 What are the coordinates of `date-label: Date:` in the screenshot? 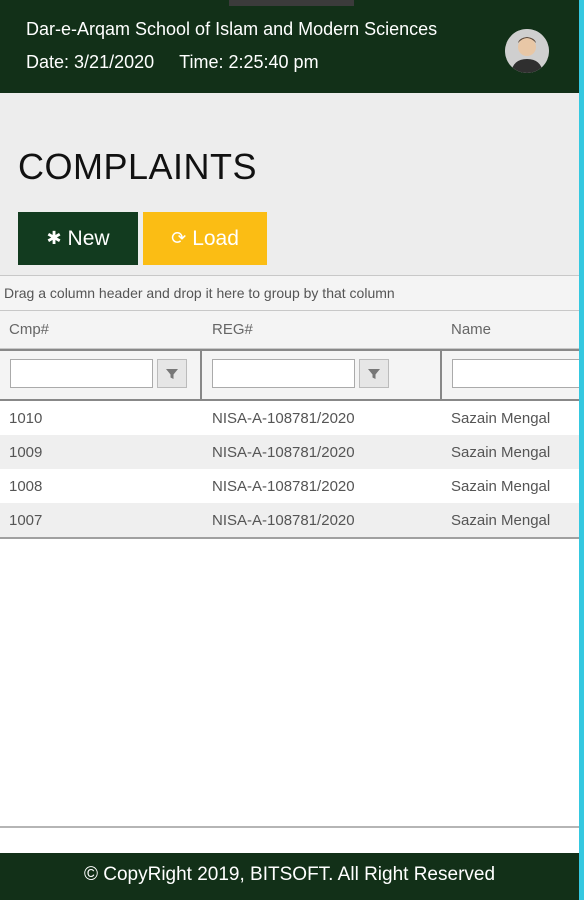 It's located at (48, 62).